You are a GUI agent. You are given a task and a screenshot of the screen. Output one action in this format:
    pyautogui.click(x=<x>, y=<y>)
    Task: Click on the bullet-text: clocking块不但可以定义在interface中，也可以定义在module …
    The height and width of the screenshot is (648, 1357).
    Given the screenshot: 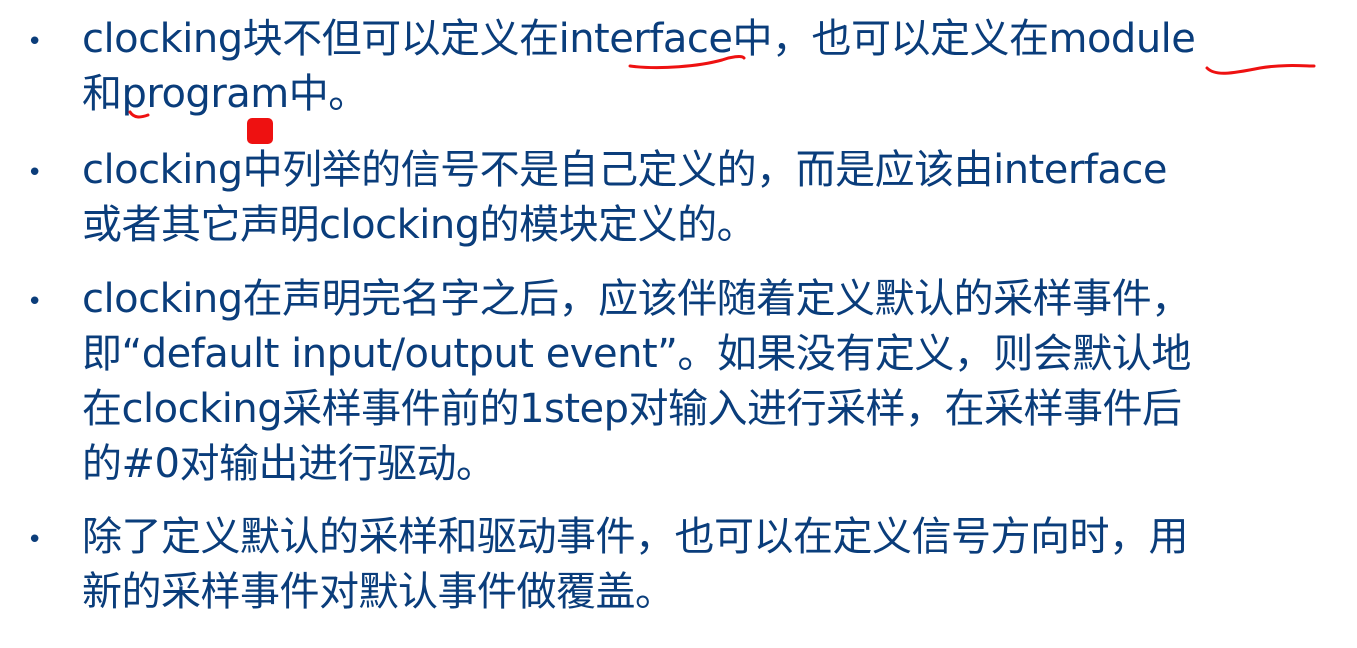 What is the action you would take?
    pyautogui.click(x=639, y=66)
    